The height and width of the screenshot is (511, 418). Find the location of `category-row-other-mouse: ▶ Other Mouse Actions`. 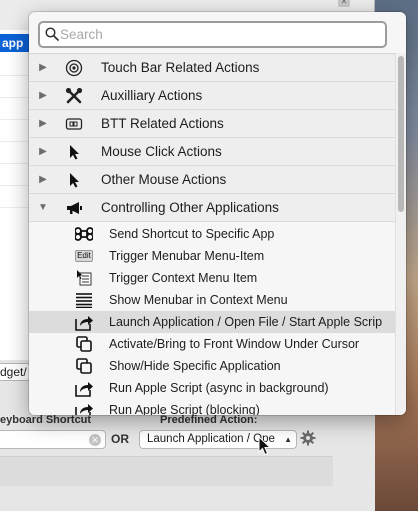

category-row-other-mouse: ▶ Other Mouse Actions is located at coordinates (212, 180).